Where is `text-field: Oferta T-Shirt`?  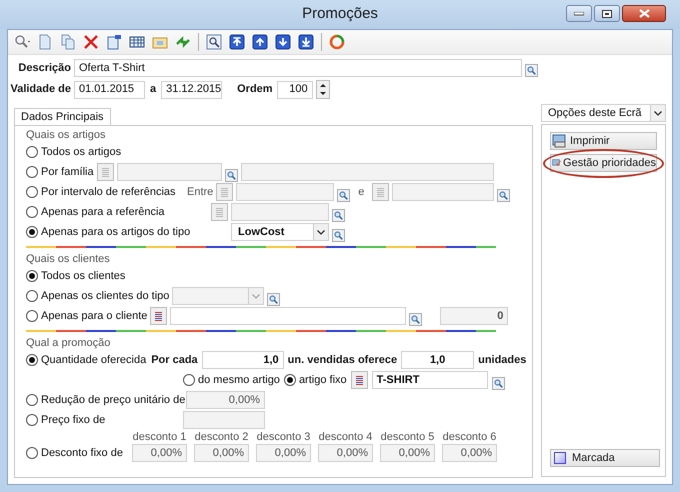 text-field: Oferta T-Shirt is located at coordinates (298, 68).